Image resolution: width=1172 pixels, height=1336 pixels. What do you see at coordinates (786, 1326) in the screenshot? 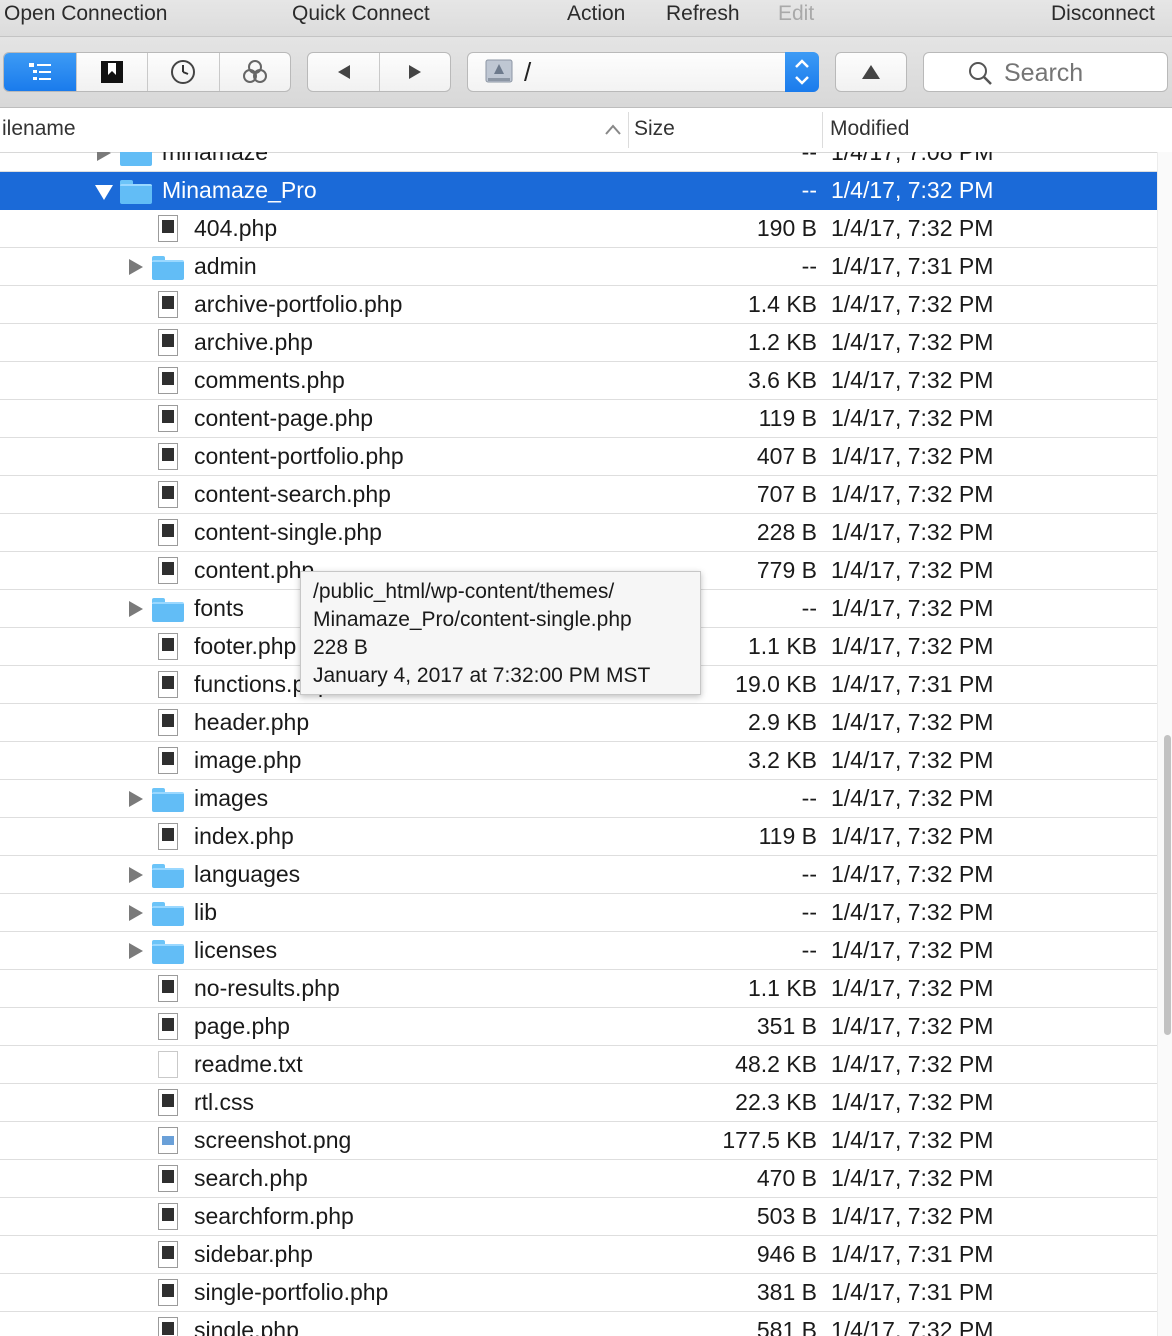
I see `row-size: 581 B` at bounding box center [786, 1326].